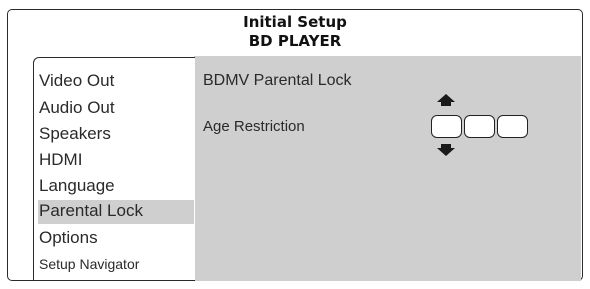 Image resolution: width=590 pixels, height=289 pixels. Describe the element at coordinates (277, 80) in the screenshot. I see `panel-heading: BDMV Parental Lock` at that location.